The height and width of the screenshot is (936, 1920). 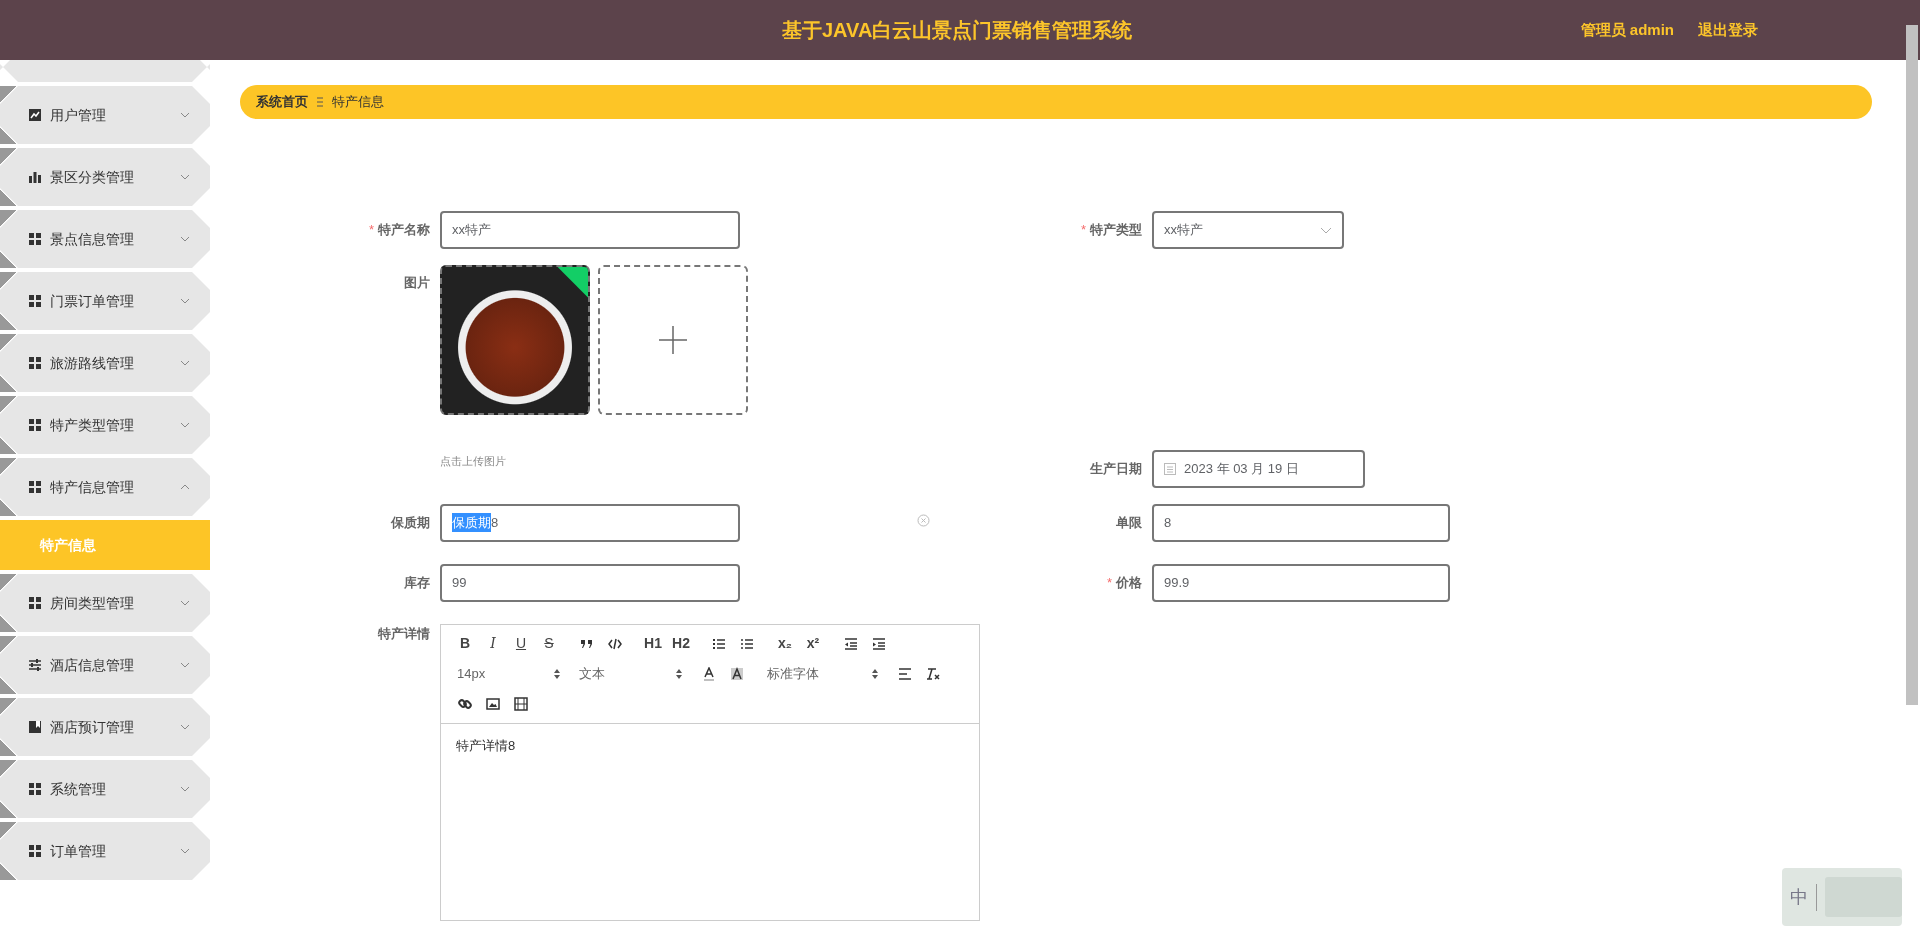 What do you see at coordinates (1116, 468) in the screenshot?
I see `field-label: 生产日期` at bounding box center [1116, 468].